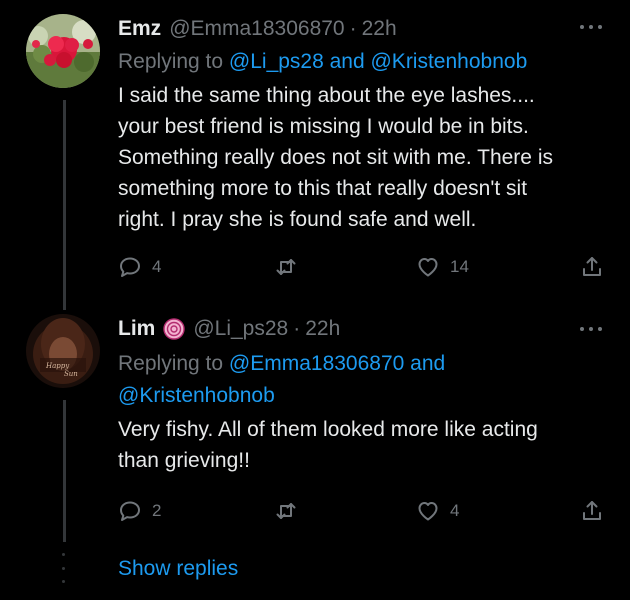  What do you see at coordinates (178, 569) in the screenshot?
I see `show-replies-link: Show replies` at bounding box center [178, 569].